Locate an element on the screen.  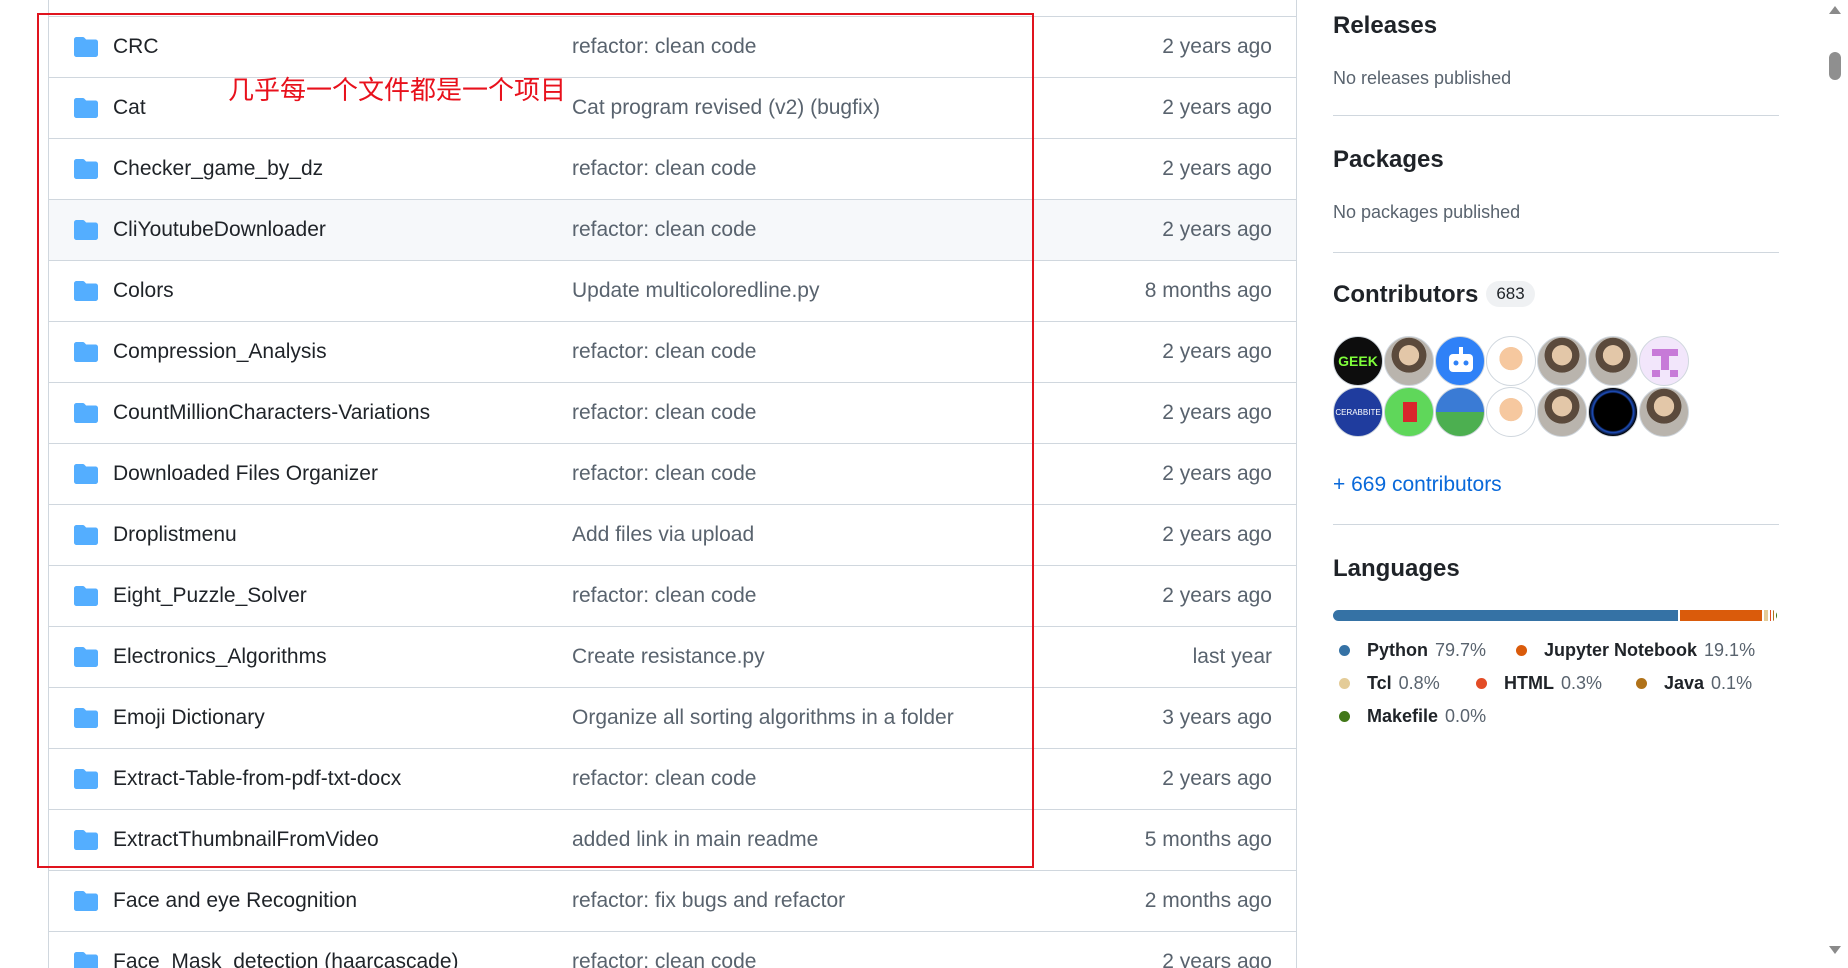
scroll-thumb is located at coordinates (1835, 66).